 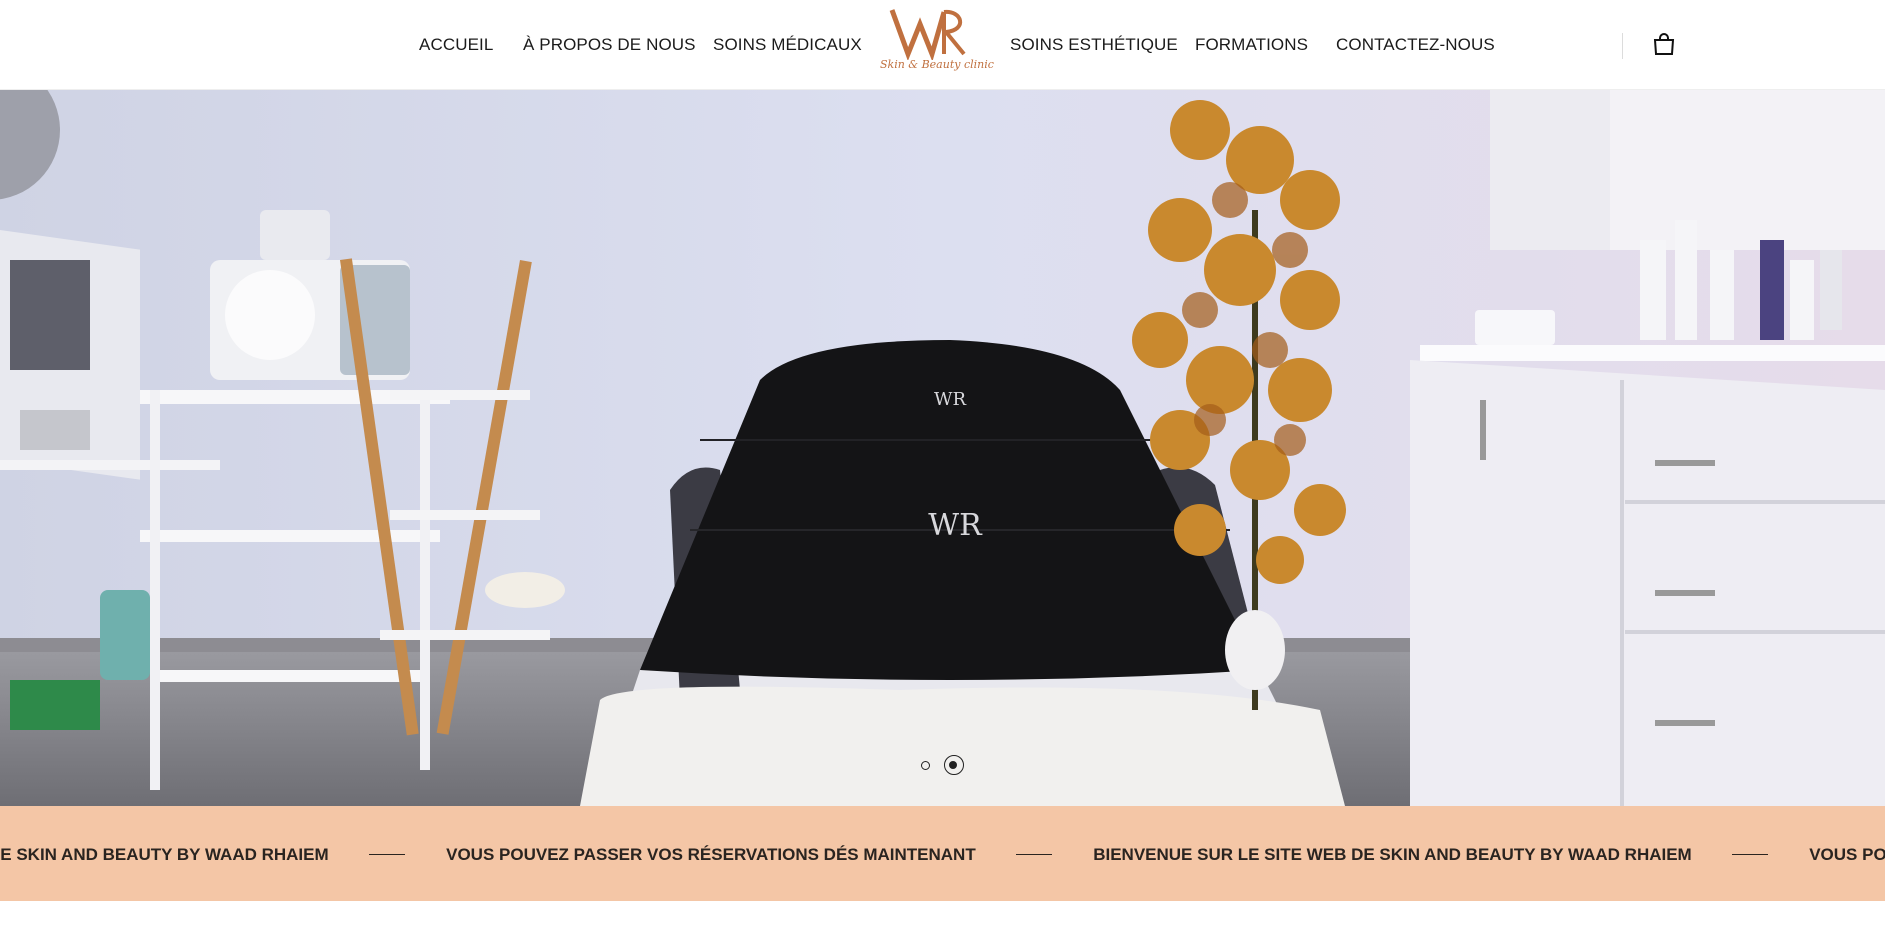 I want to click on wr-monogram-icon, so click(x=927, y=34).